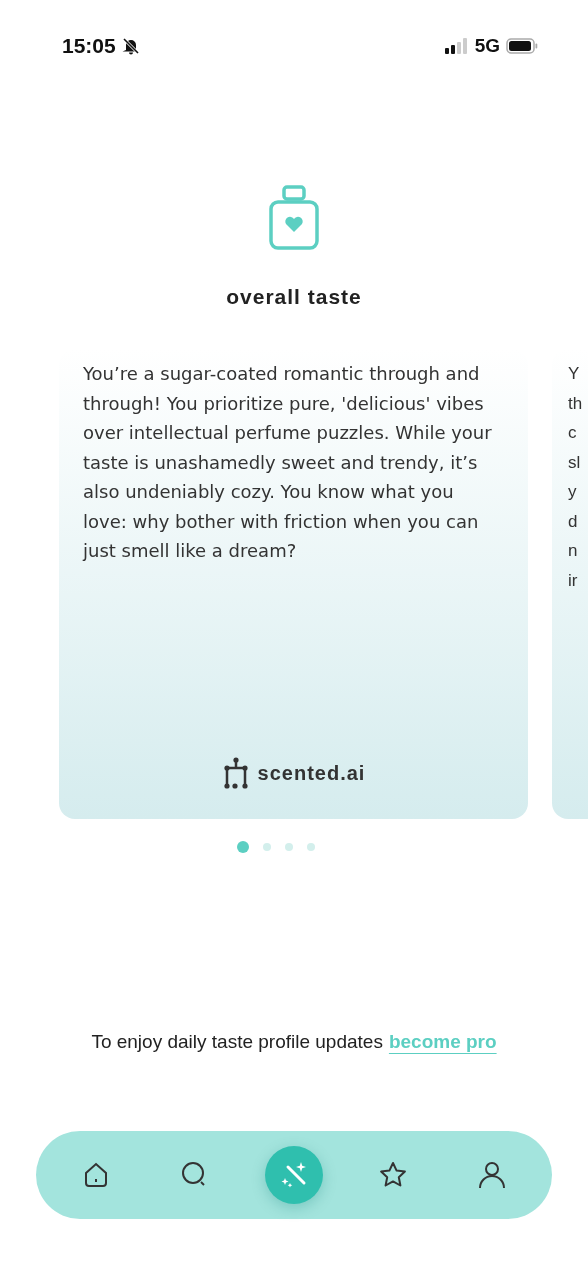 The image size is (588, 1278). What do you see at coordinates (294, 297) in the screenshot?
I see `section-title: overall taste` at bounding box center [294, 297].